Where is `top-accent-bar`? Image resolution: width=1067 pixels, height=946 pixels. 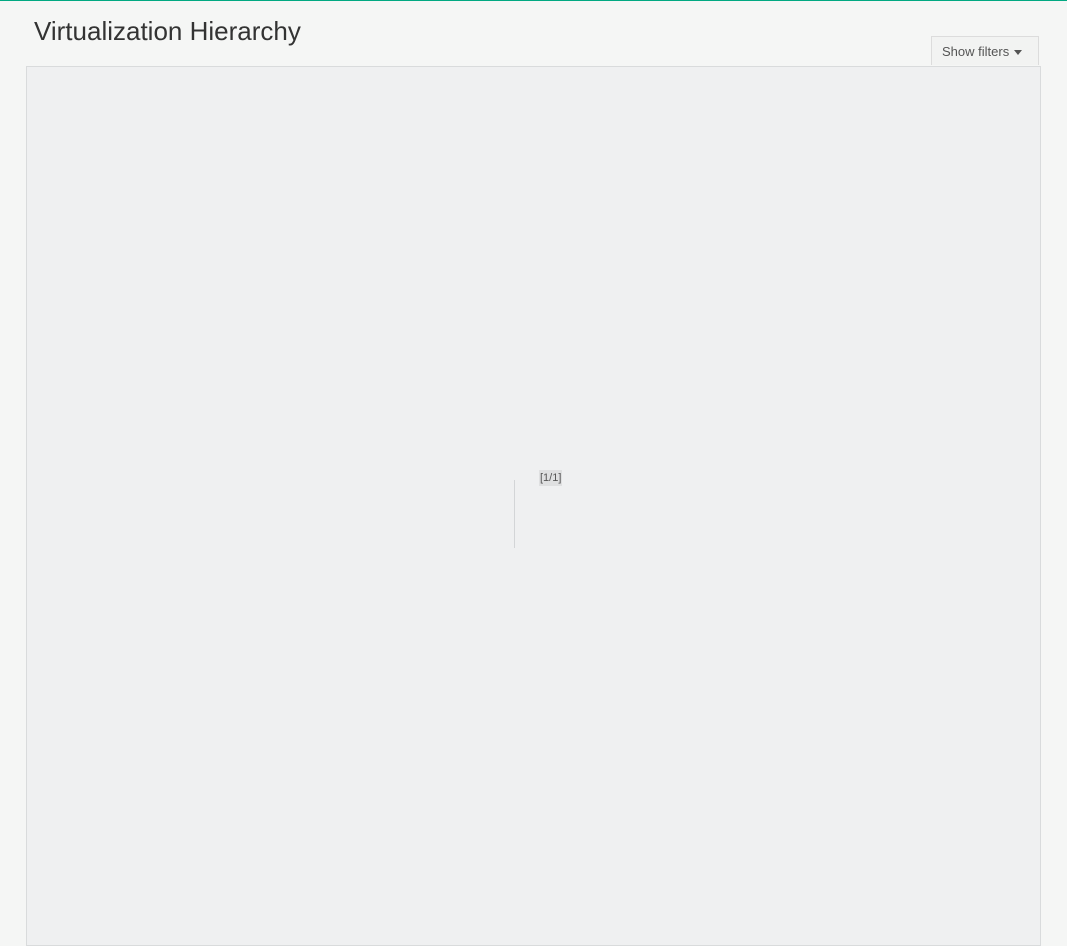 top-accent-bar is located at coordinates (533, 0).